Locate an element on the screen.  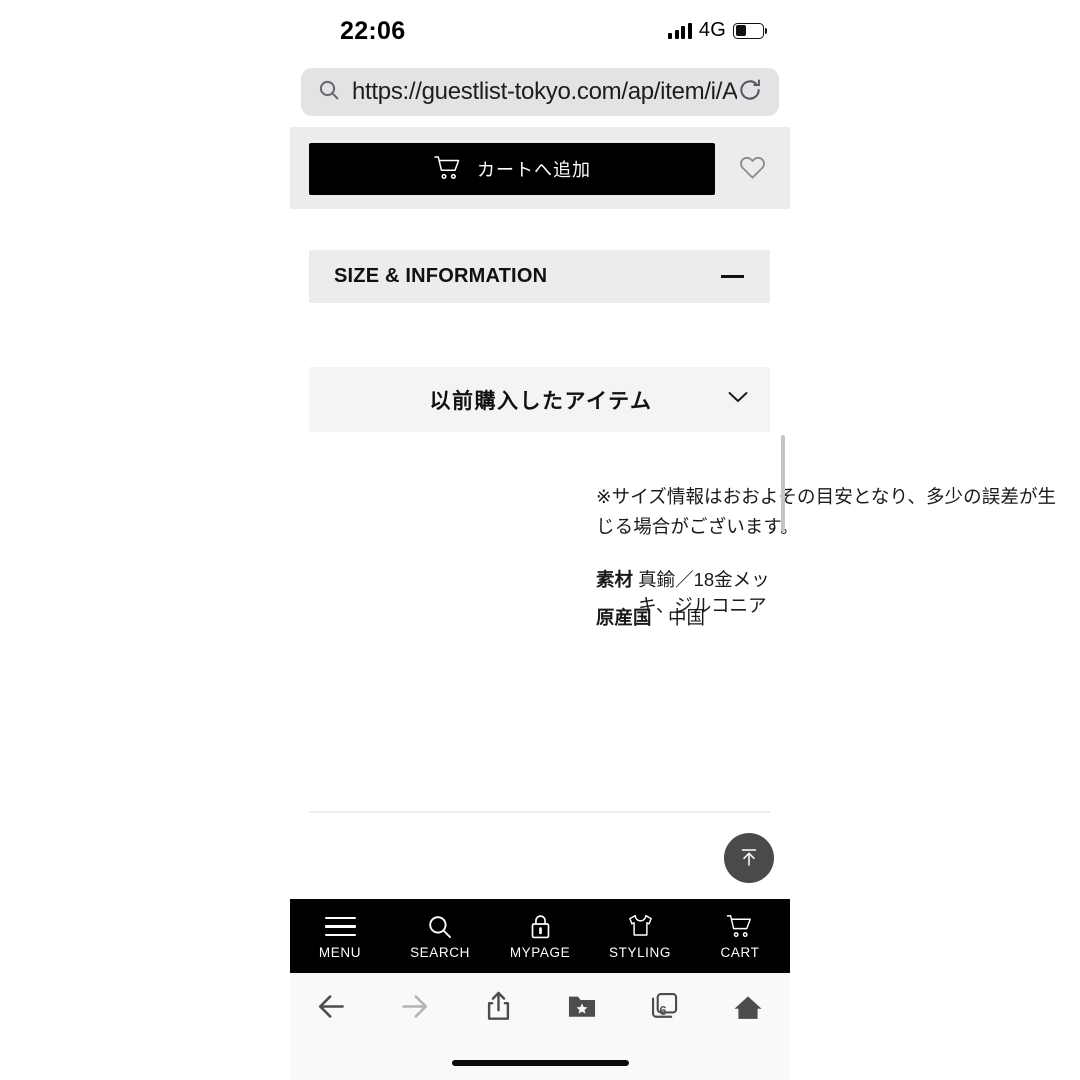
status-bar-indicators: 4G is located at coordinates (717, 30).